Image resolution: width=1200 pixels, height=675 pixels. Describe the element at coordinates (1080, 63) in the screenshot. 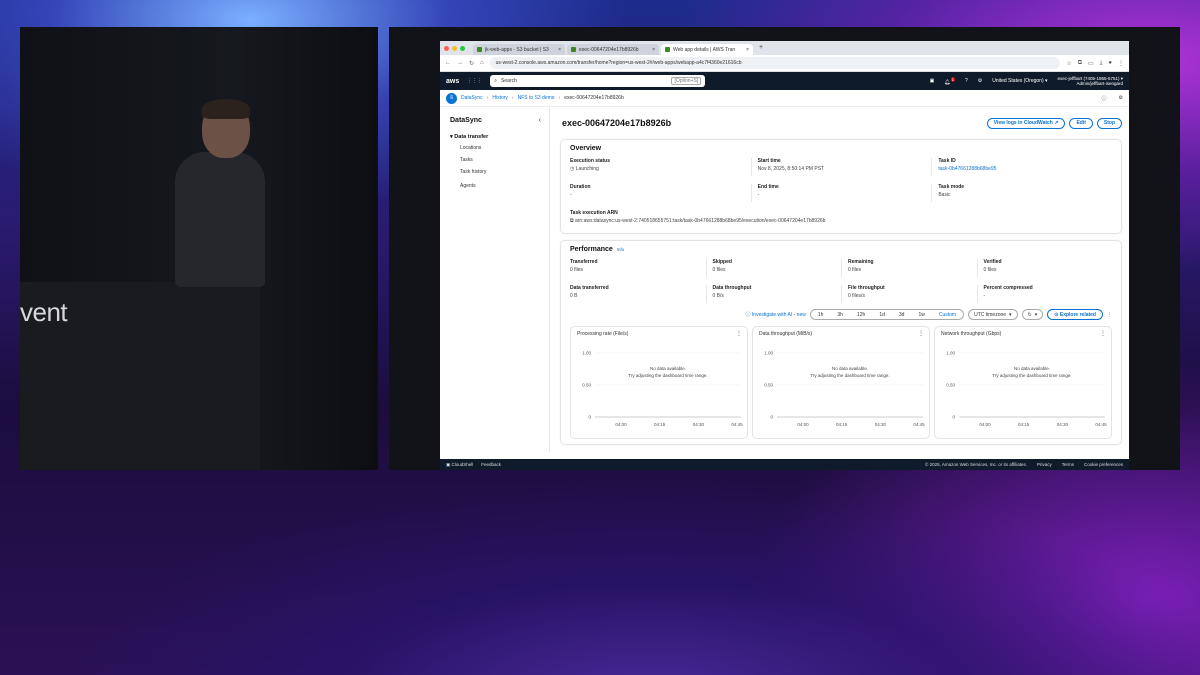

I see `extensions-icon: ⧉` at that location.